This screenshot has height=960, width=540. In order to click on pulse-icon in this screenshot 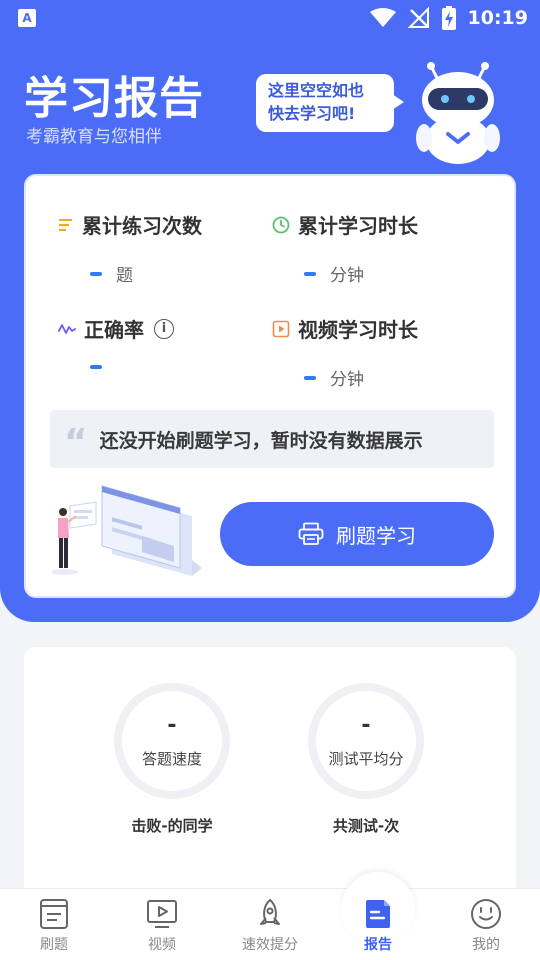, I will do `click(67, 328)`.